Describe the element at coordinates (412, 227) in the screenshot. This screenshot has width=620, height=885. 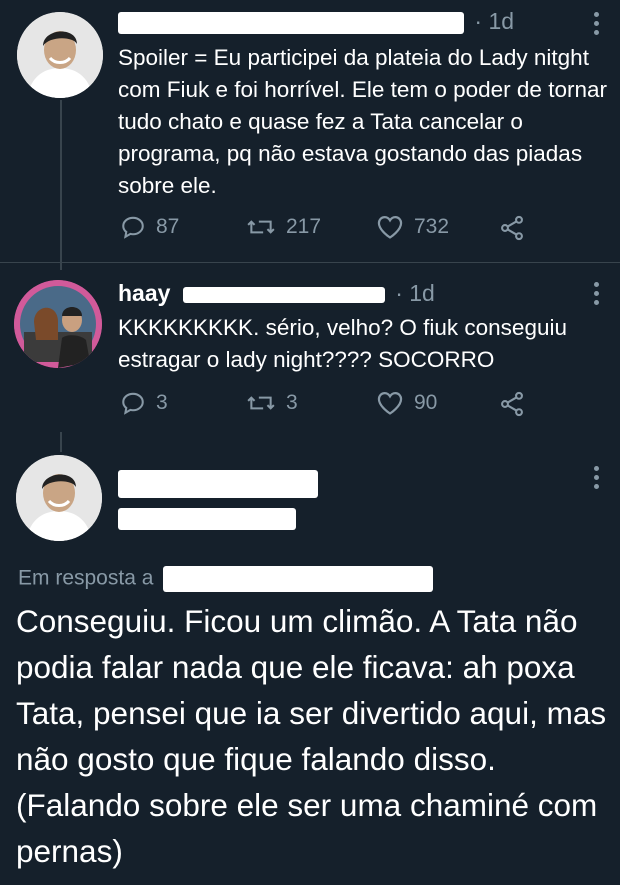
I see `like-button: 732` at that location.